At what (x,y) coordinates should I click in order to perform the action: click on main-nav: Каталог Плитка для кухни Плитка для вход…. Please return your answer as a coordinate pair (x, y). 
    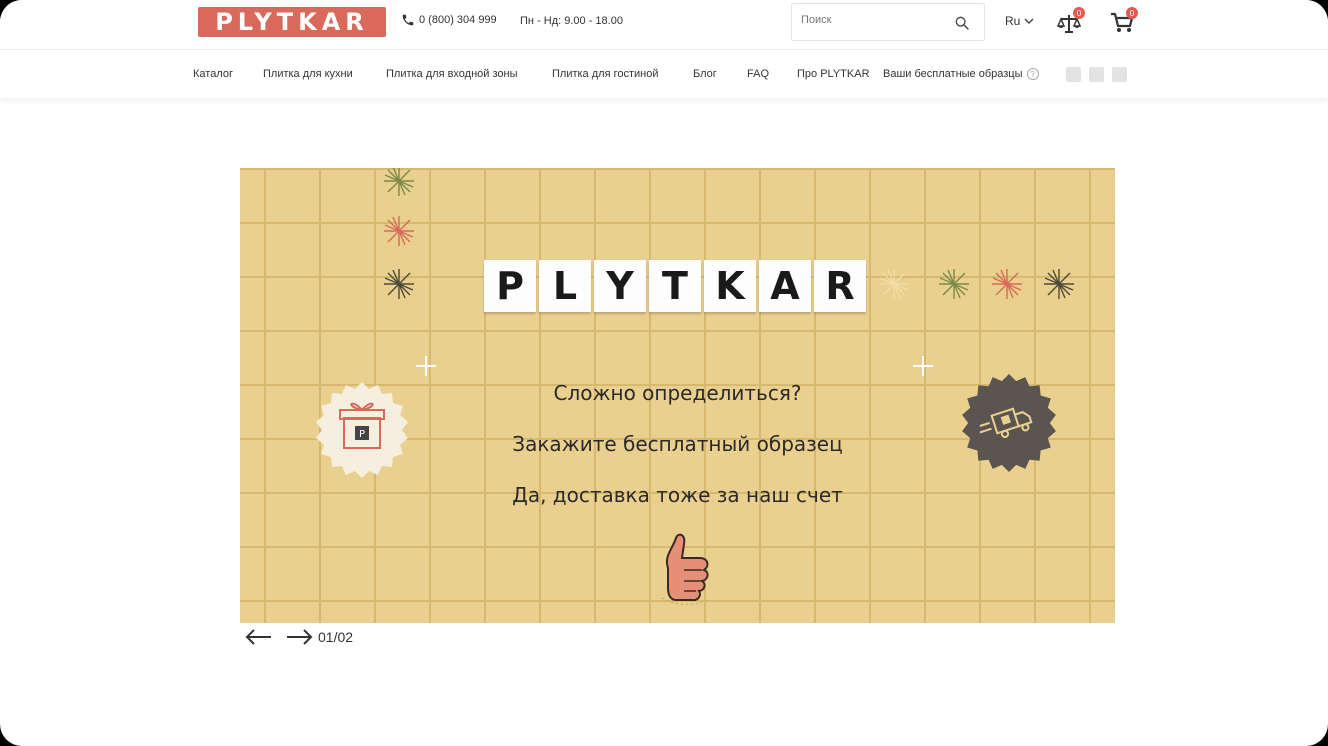
    Looking at the image, I should click on (664, 74).